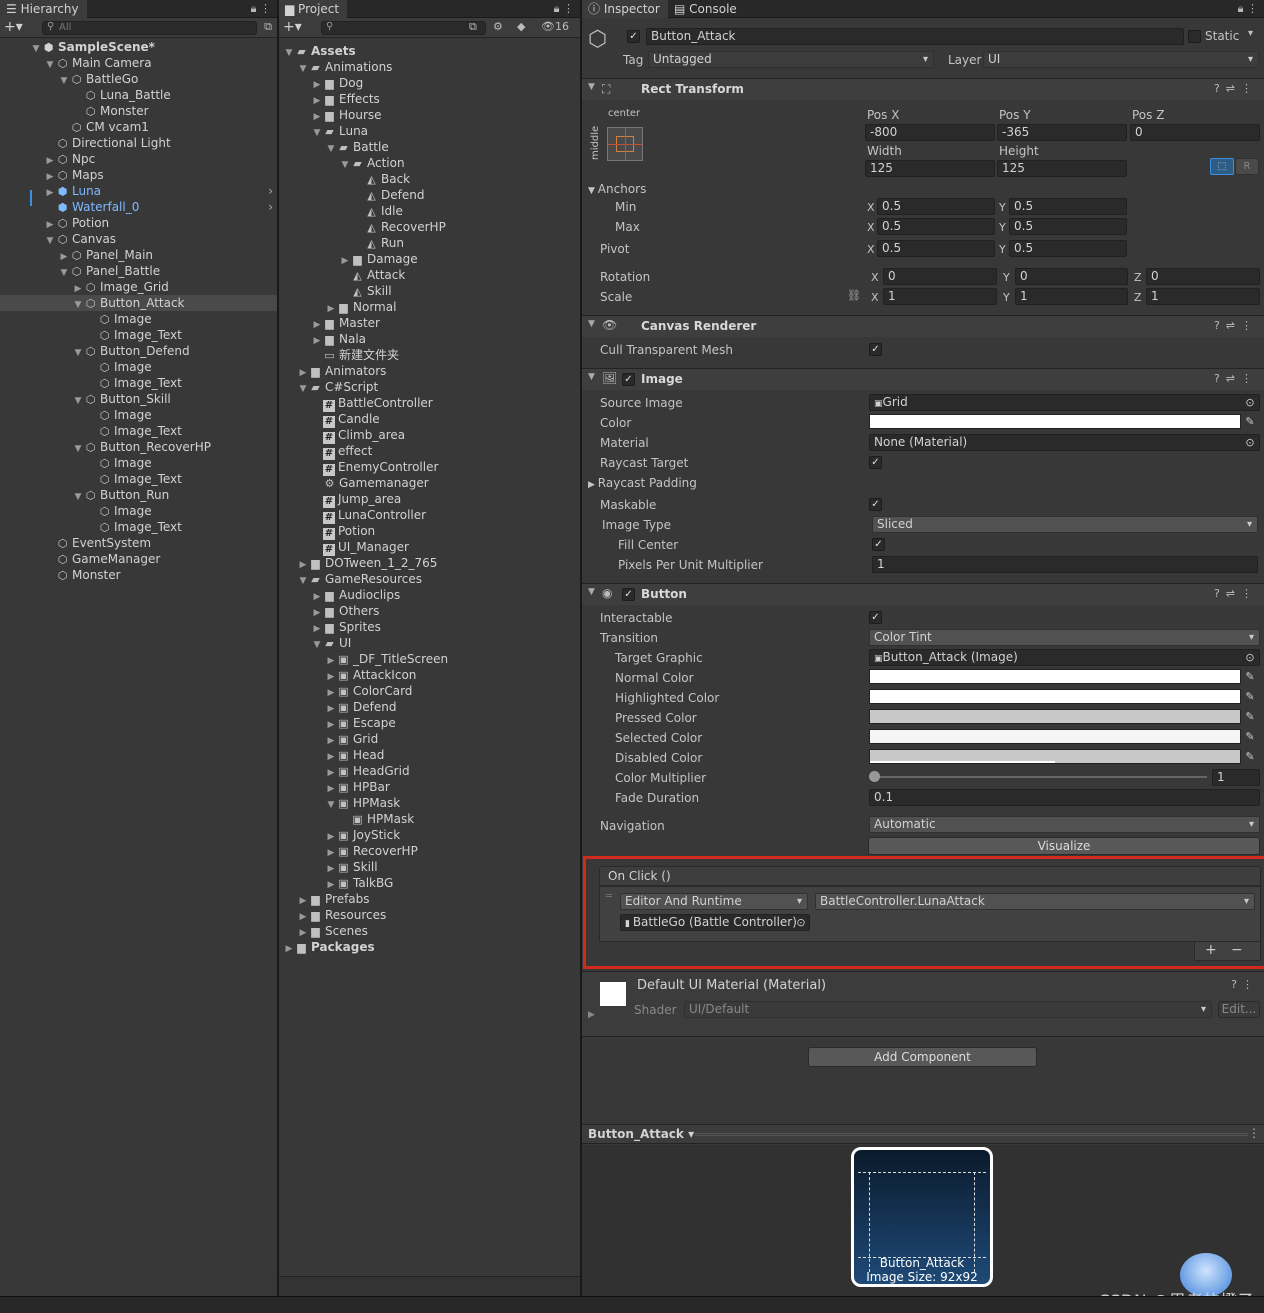 Image resolution: width=1264 pixels, height=1313 pixels. I want to click on width-field: 125, so click(930, 168).